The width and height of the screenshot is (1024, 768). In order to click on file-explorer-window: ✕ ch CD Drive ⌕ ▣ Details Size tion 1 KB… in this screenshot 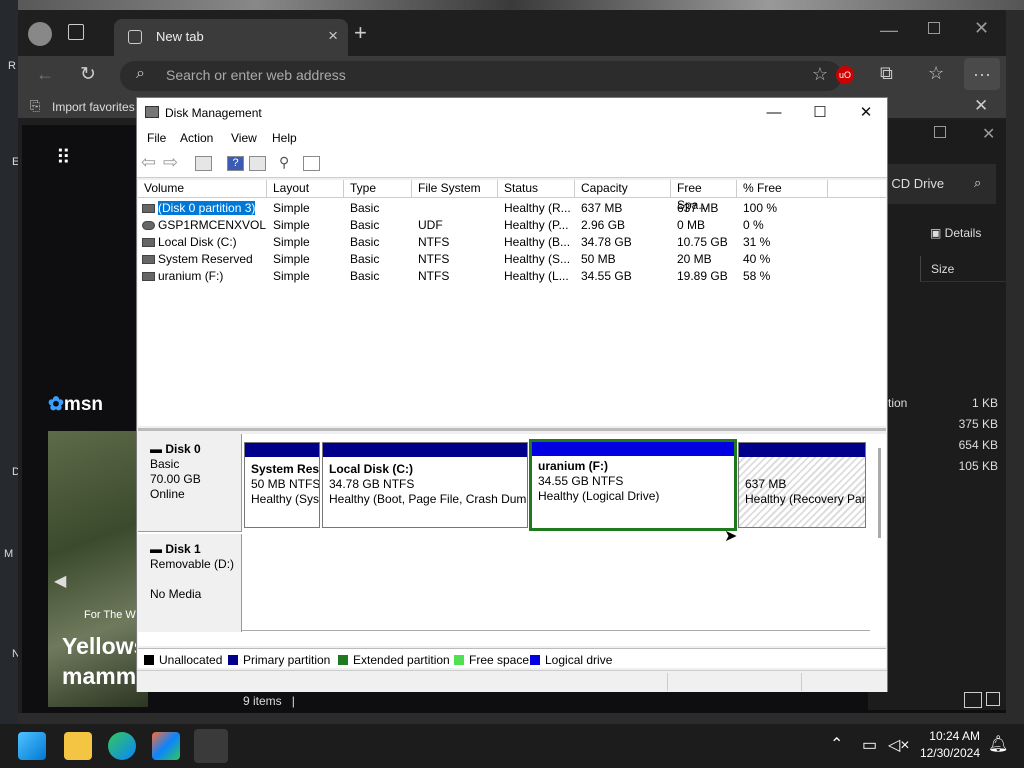, I will do `click(937, 415)`.